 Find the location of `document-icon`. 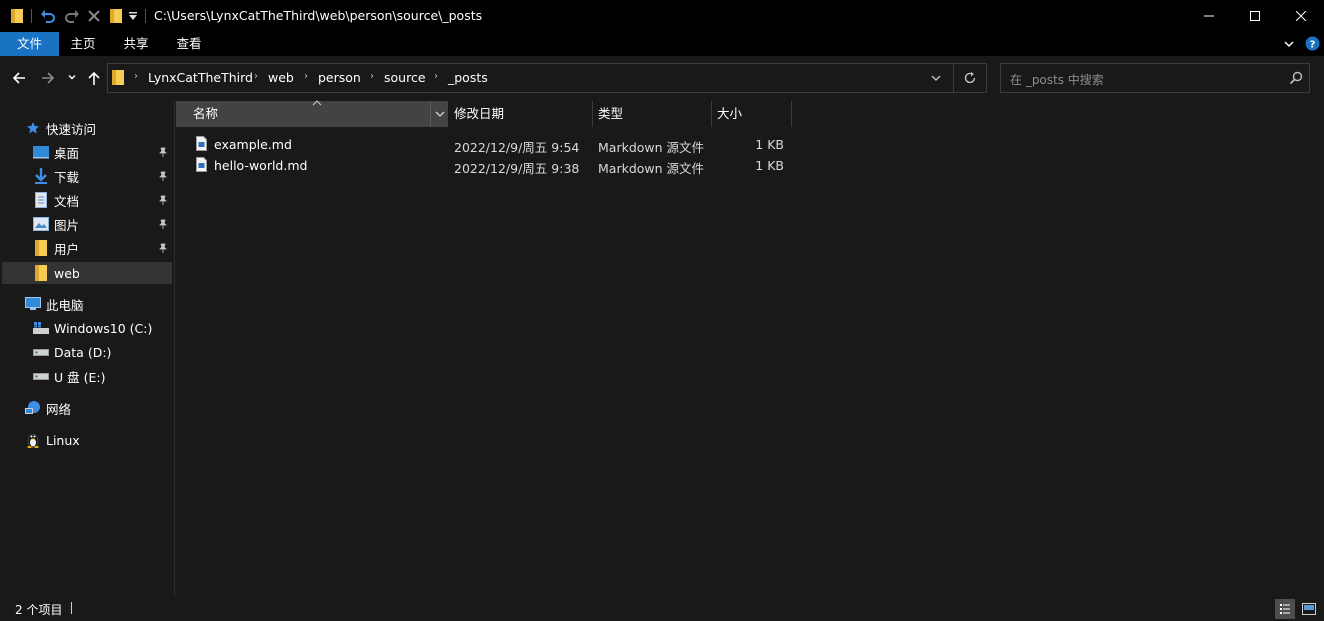

document-icon is located at coordinates (41, 200).